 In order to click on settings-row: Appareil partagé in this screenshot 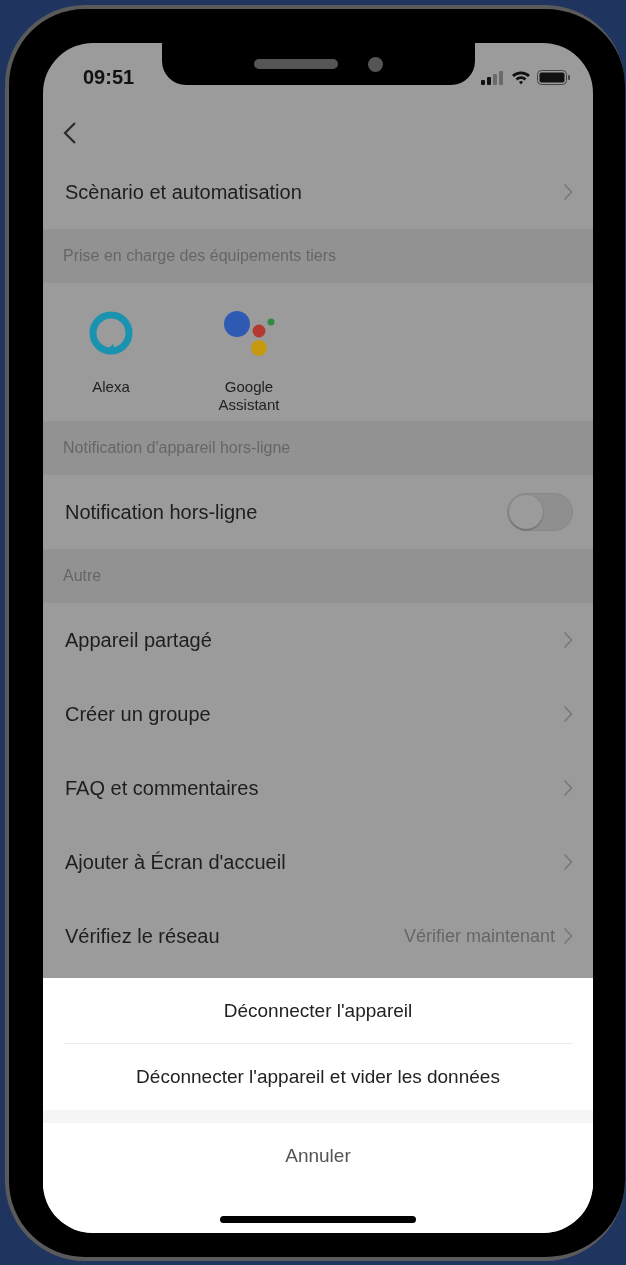, I will do `click(318, 640)`.